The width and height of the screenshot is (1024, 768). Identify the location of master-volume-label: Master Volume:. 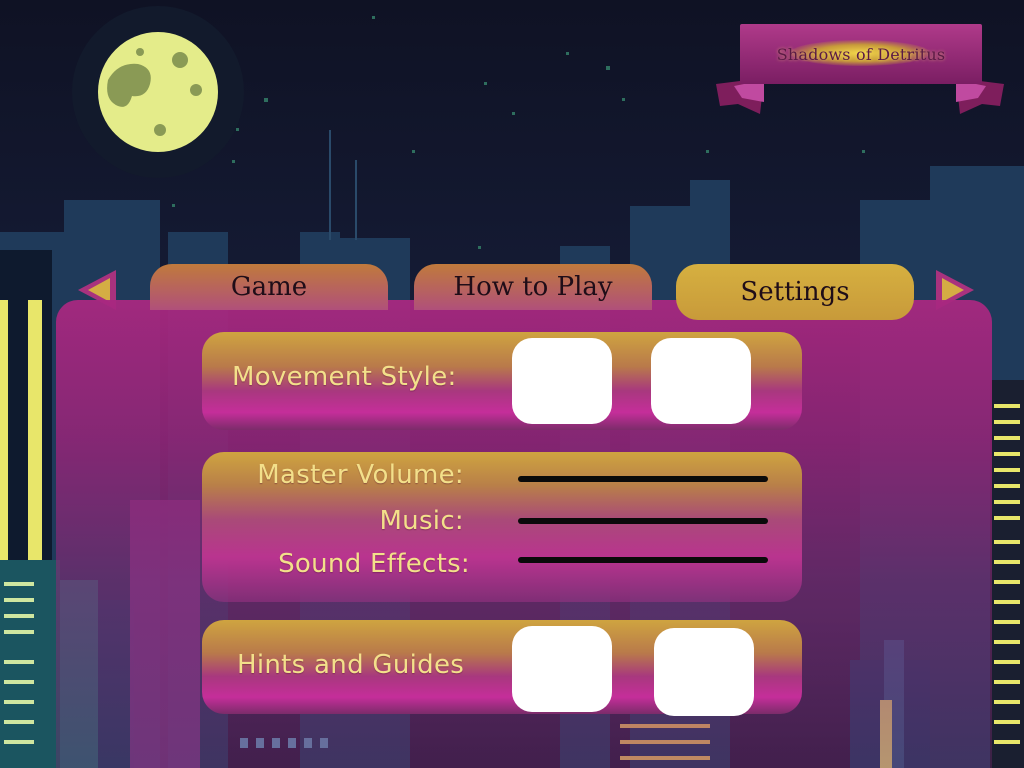
(360, 475).